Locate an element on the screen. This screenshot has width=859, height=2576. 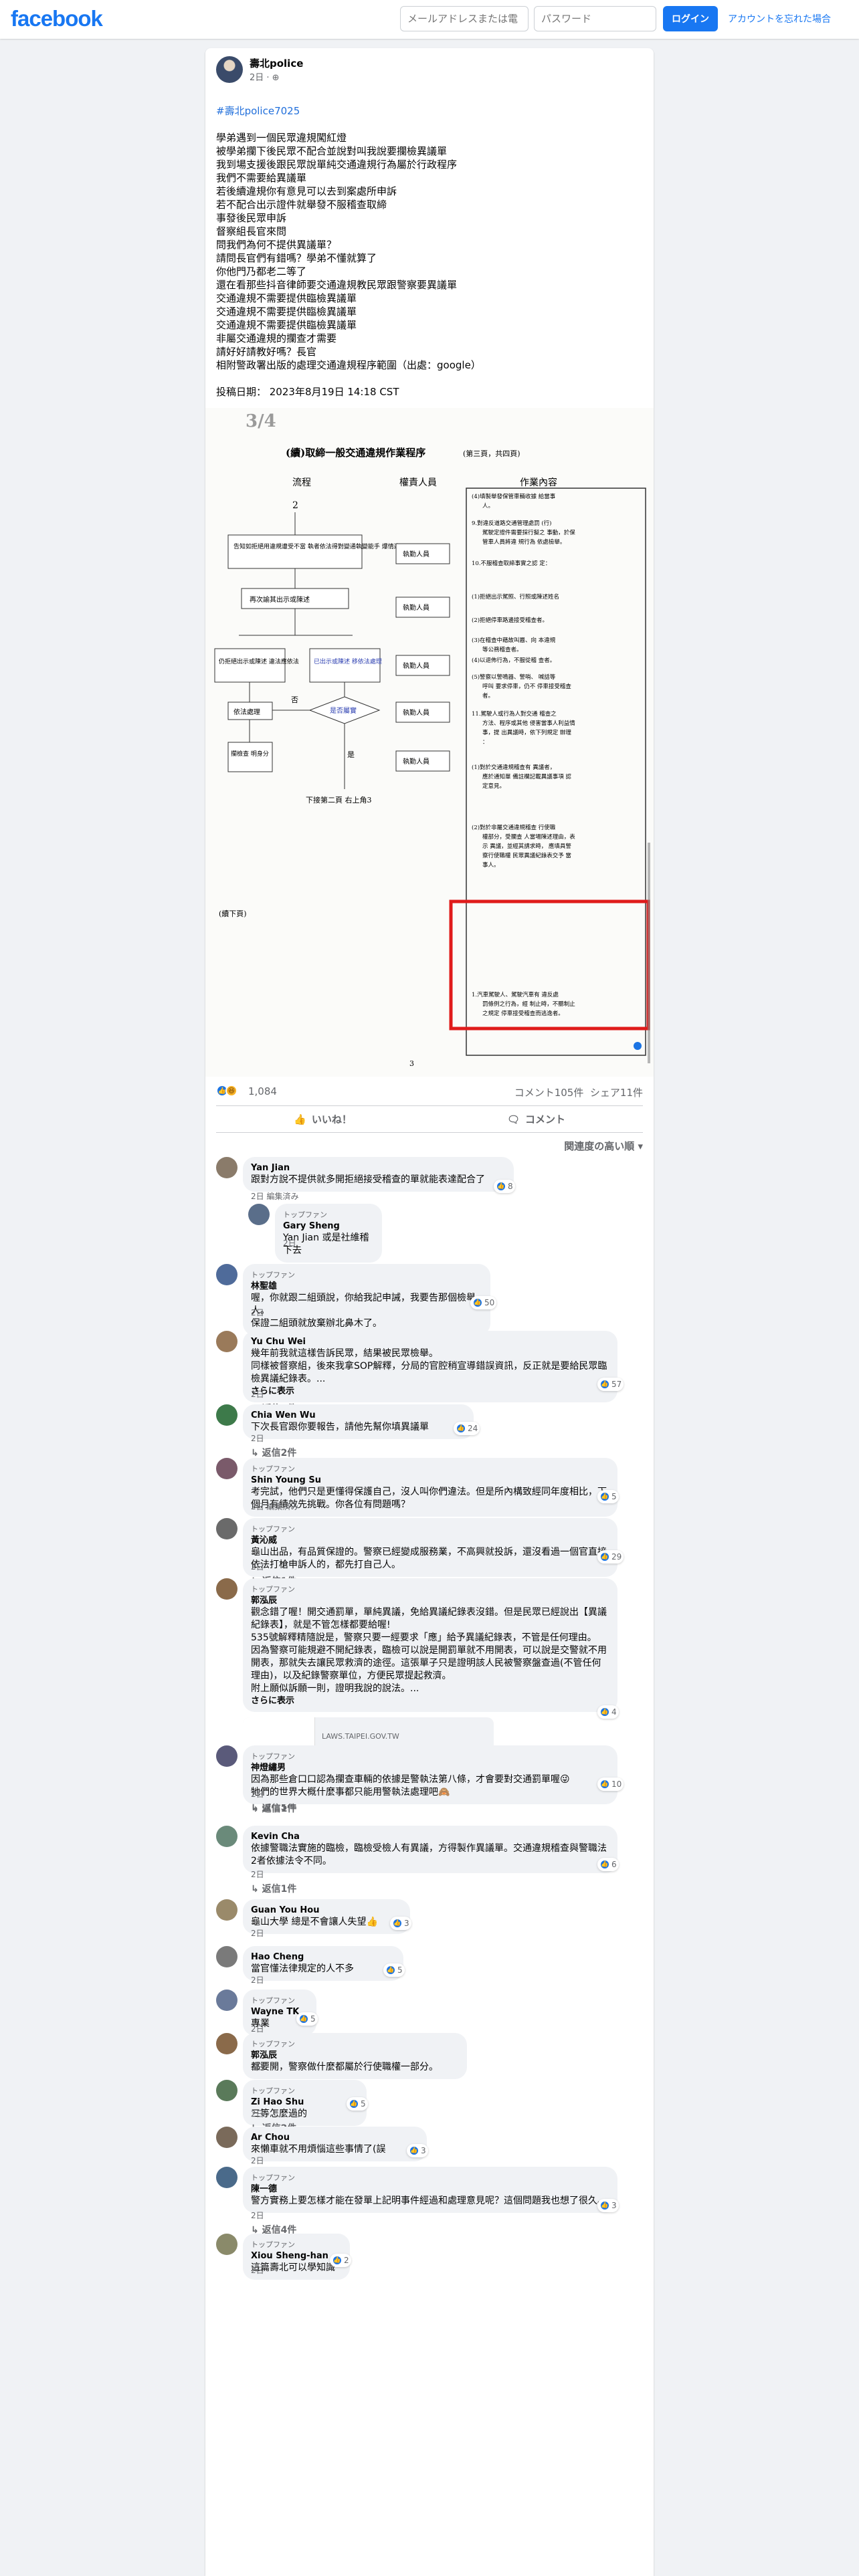
comment-reactions: 👍 10 is located at coordinates (611, 1784).